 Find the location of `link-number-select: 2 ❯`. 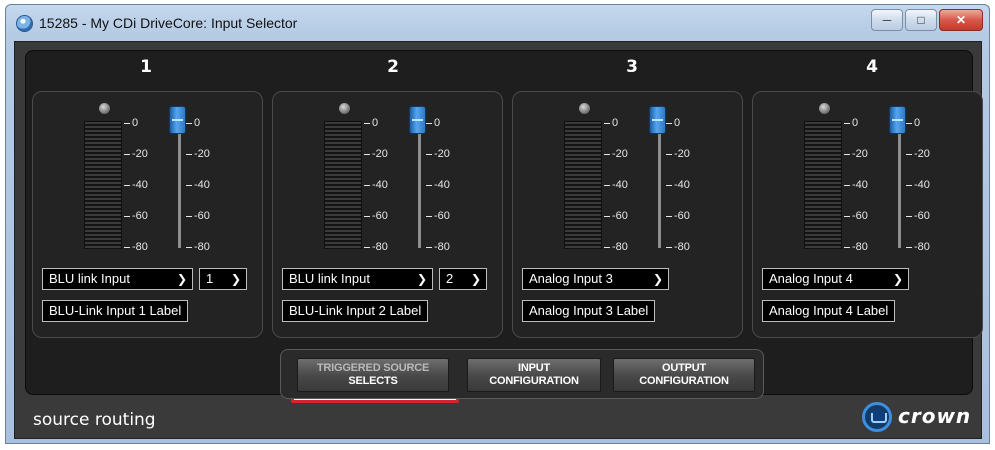

link-number-select: 2 ❯ is located at coordinates (463, 279).